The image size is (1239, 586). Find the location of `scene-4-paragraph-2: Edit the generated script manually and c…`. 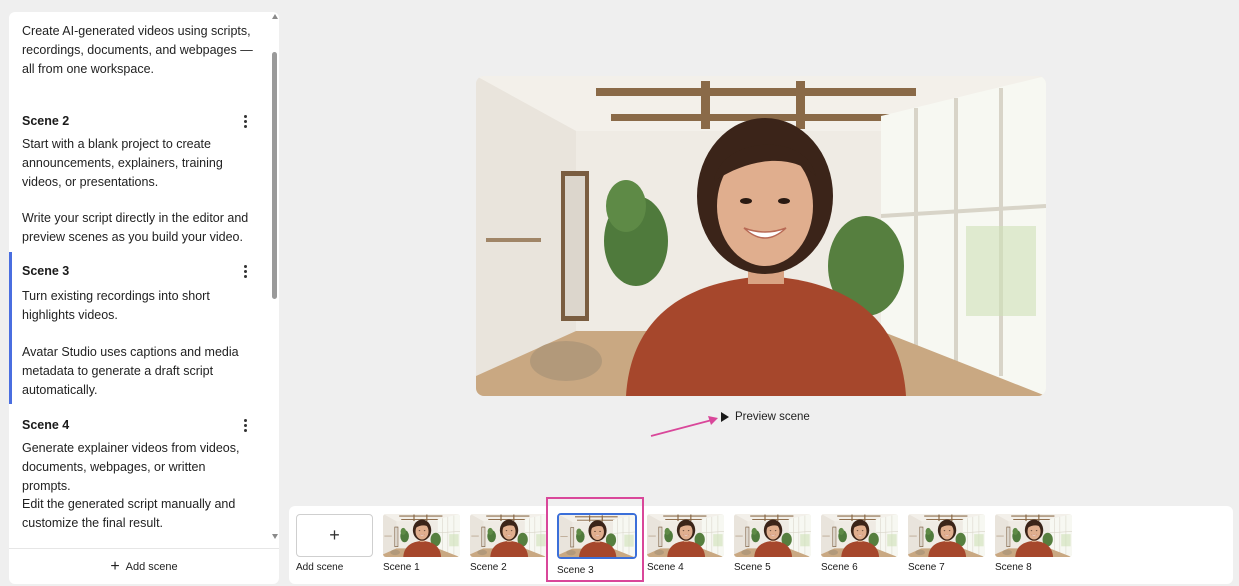

scene-4-paragraph-2: Edit the generated script manually and c… is located at coordinates (139, 514).